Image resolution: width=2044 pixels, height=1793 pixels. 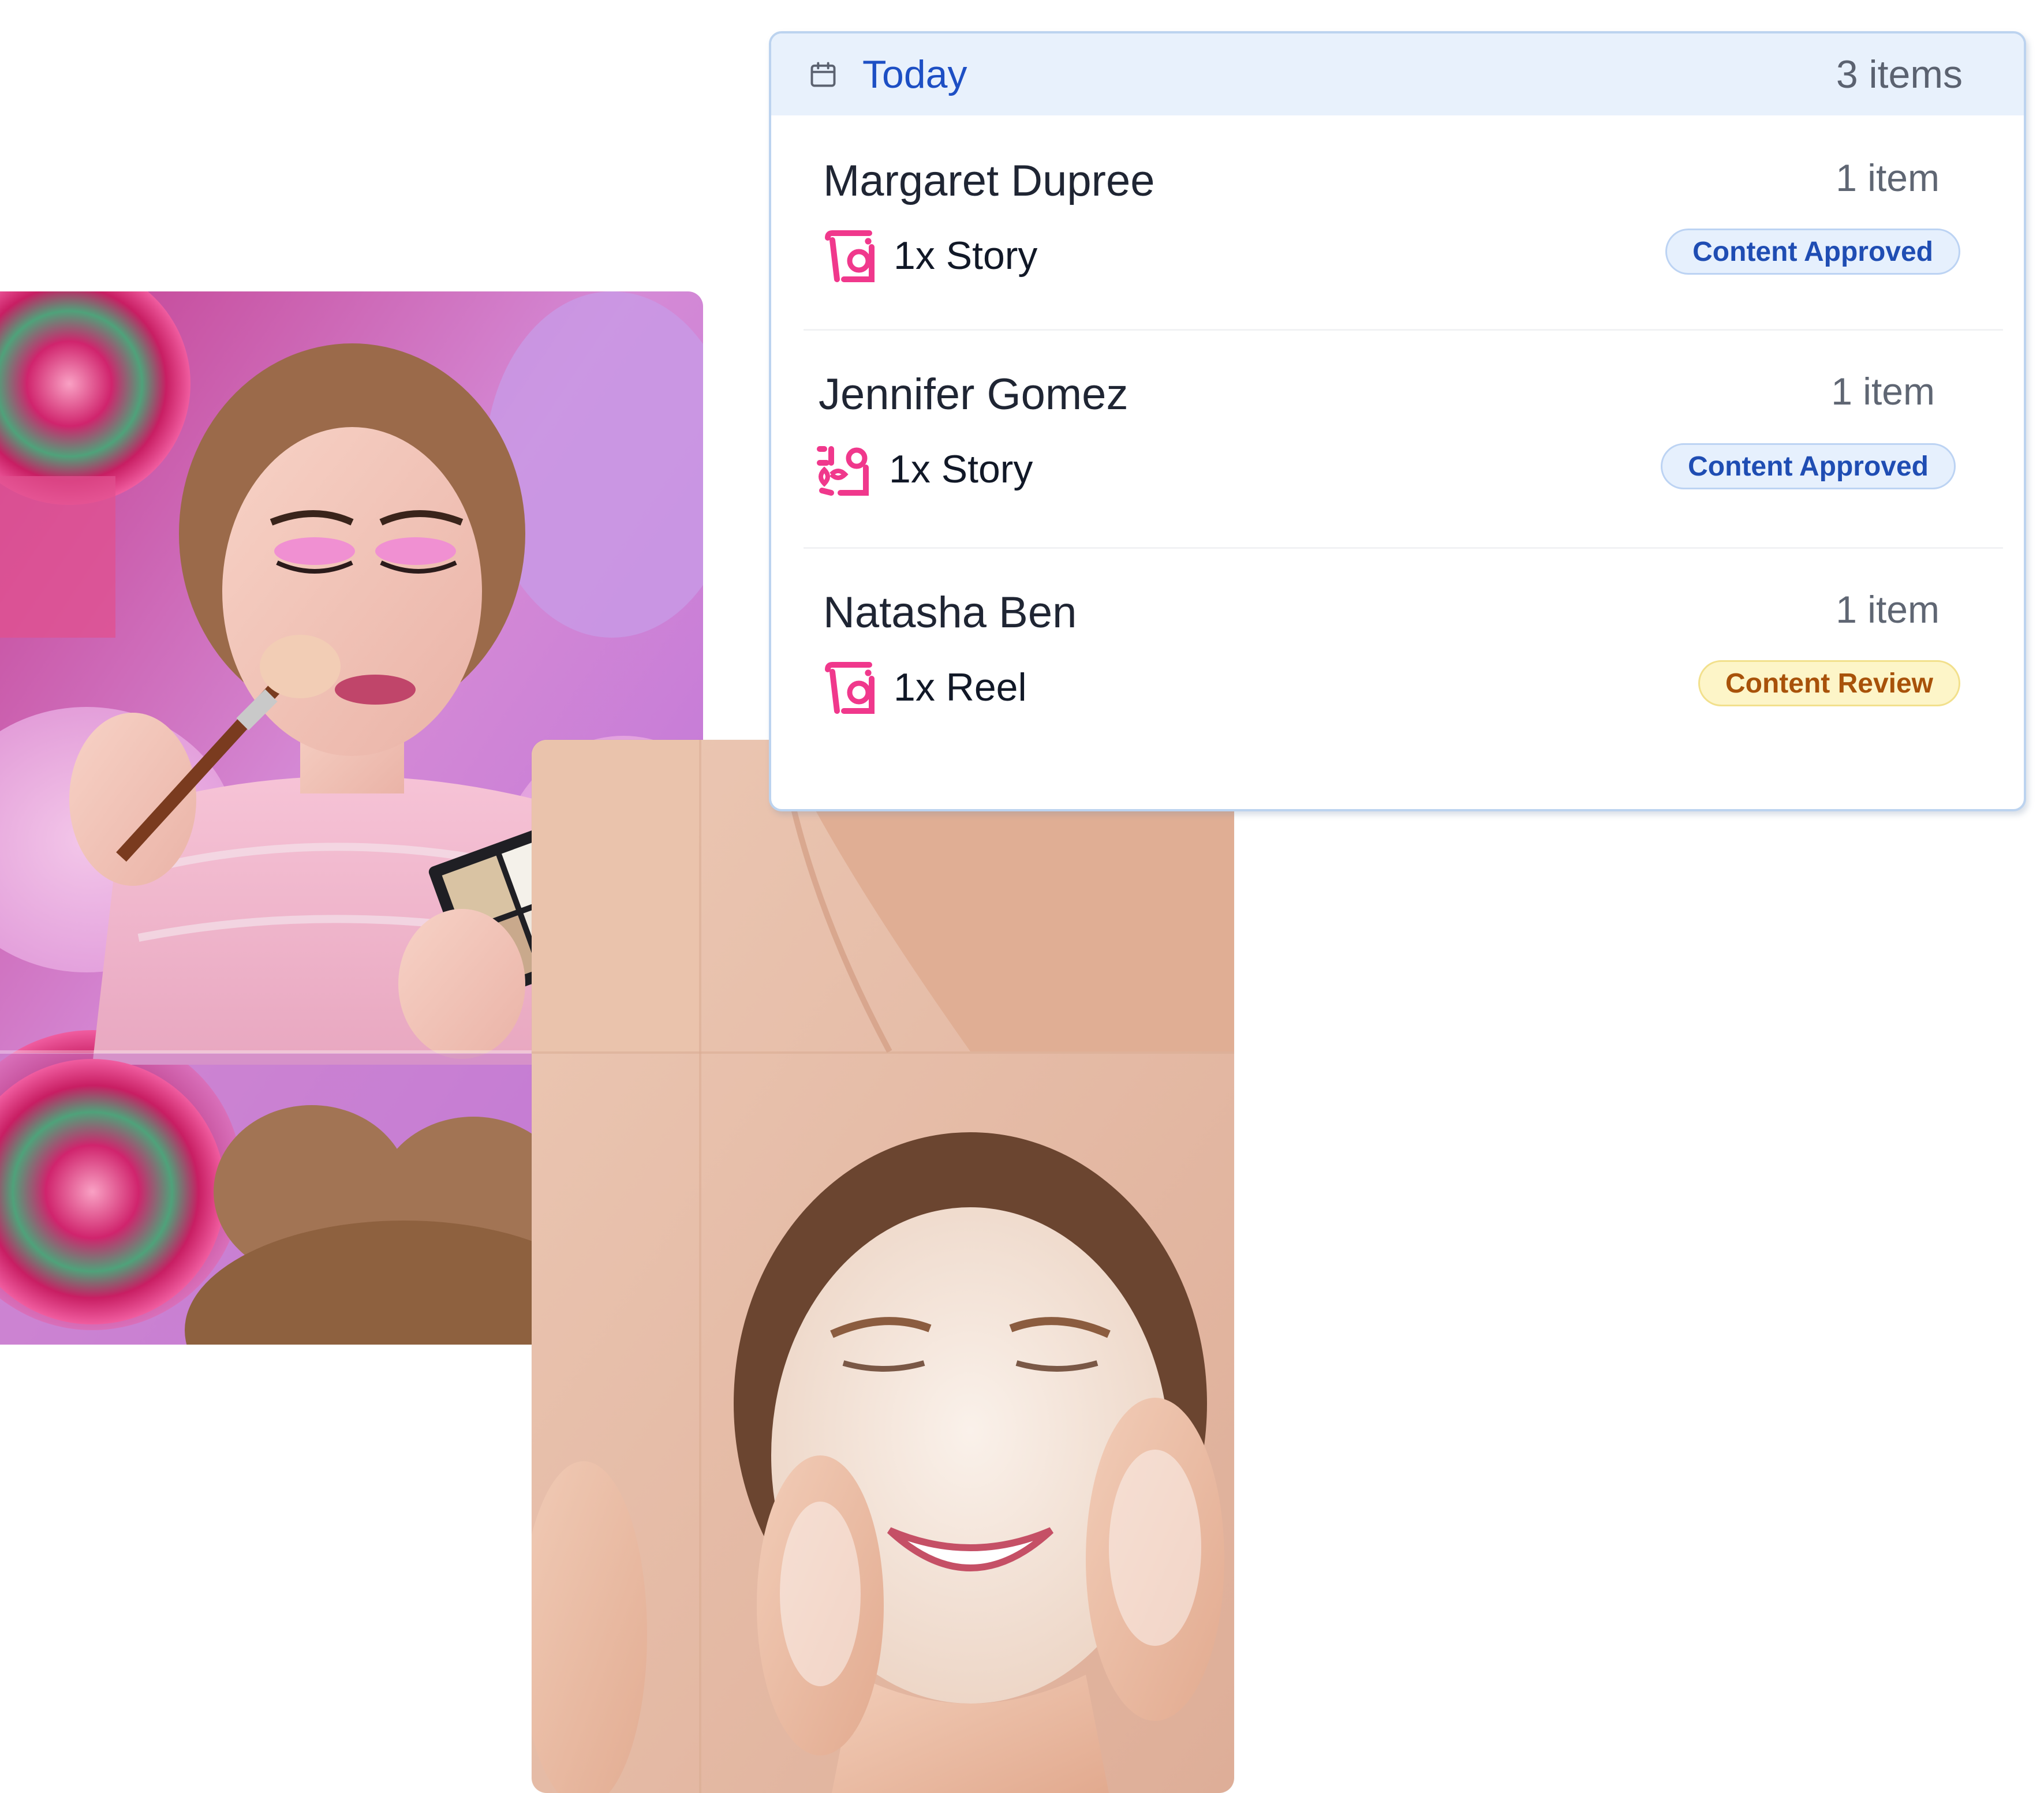 I want to click on schedule-date-title: Today, so click(x=914, y=75).